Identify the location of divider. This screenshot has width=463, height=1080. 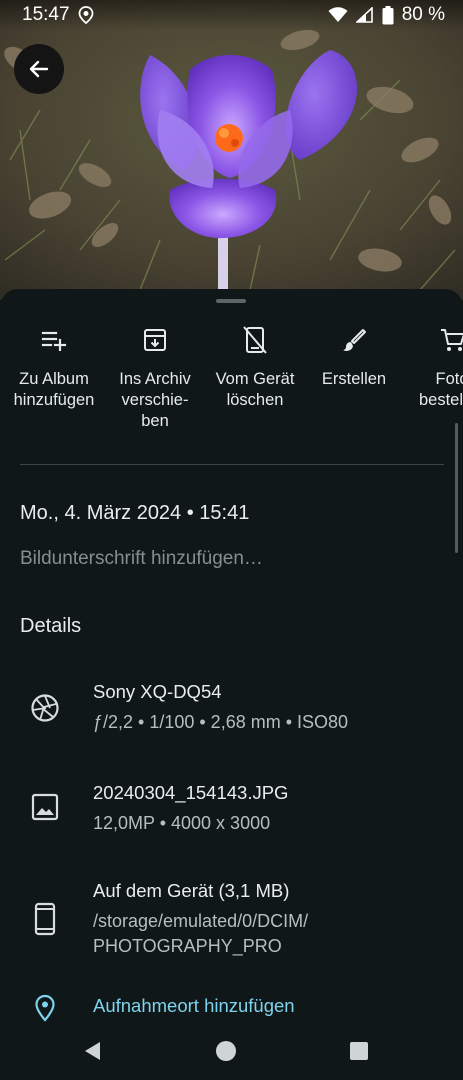
(232, 464).